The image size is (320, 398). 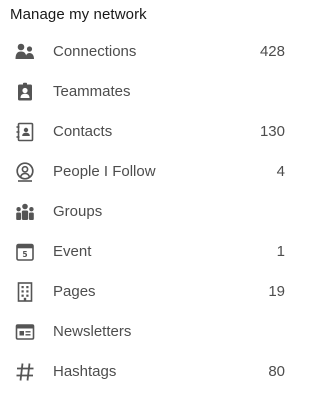 What do you see at coordinates (25, 92) in the screenshot?
I see `teammates-icon` at bounding box center [25, 92].